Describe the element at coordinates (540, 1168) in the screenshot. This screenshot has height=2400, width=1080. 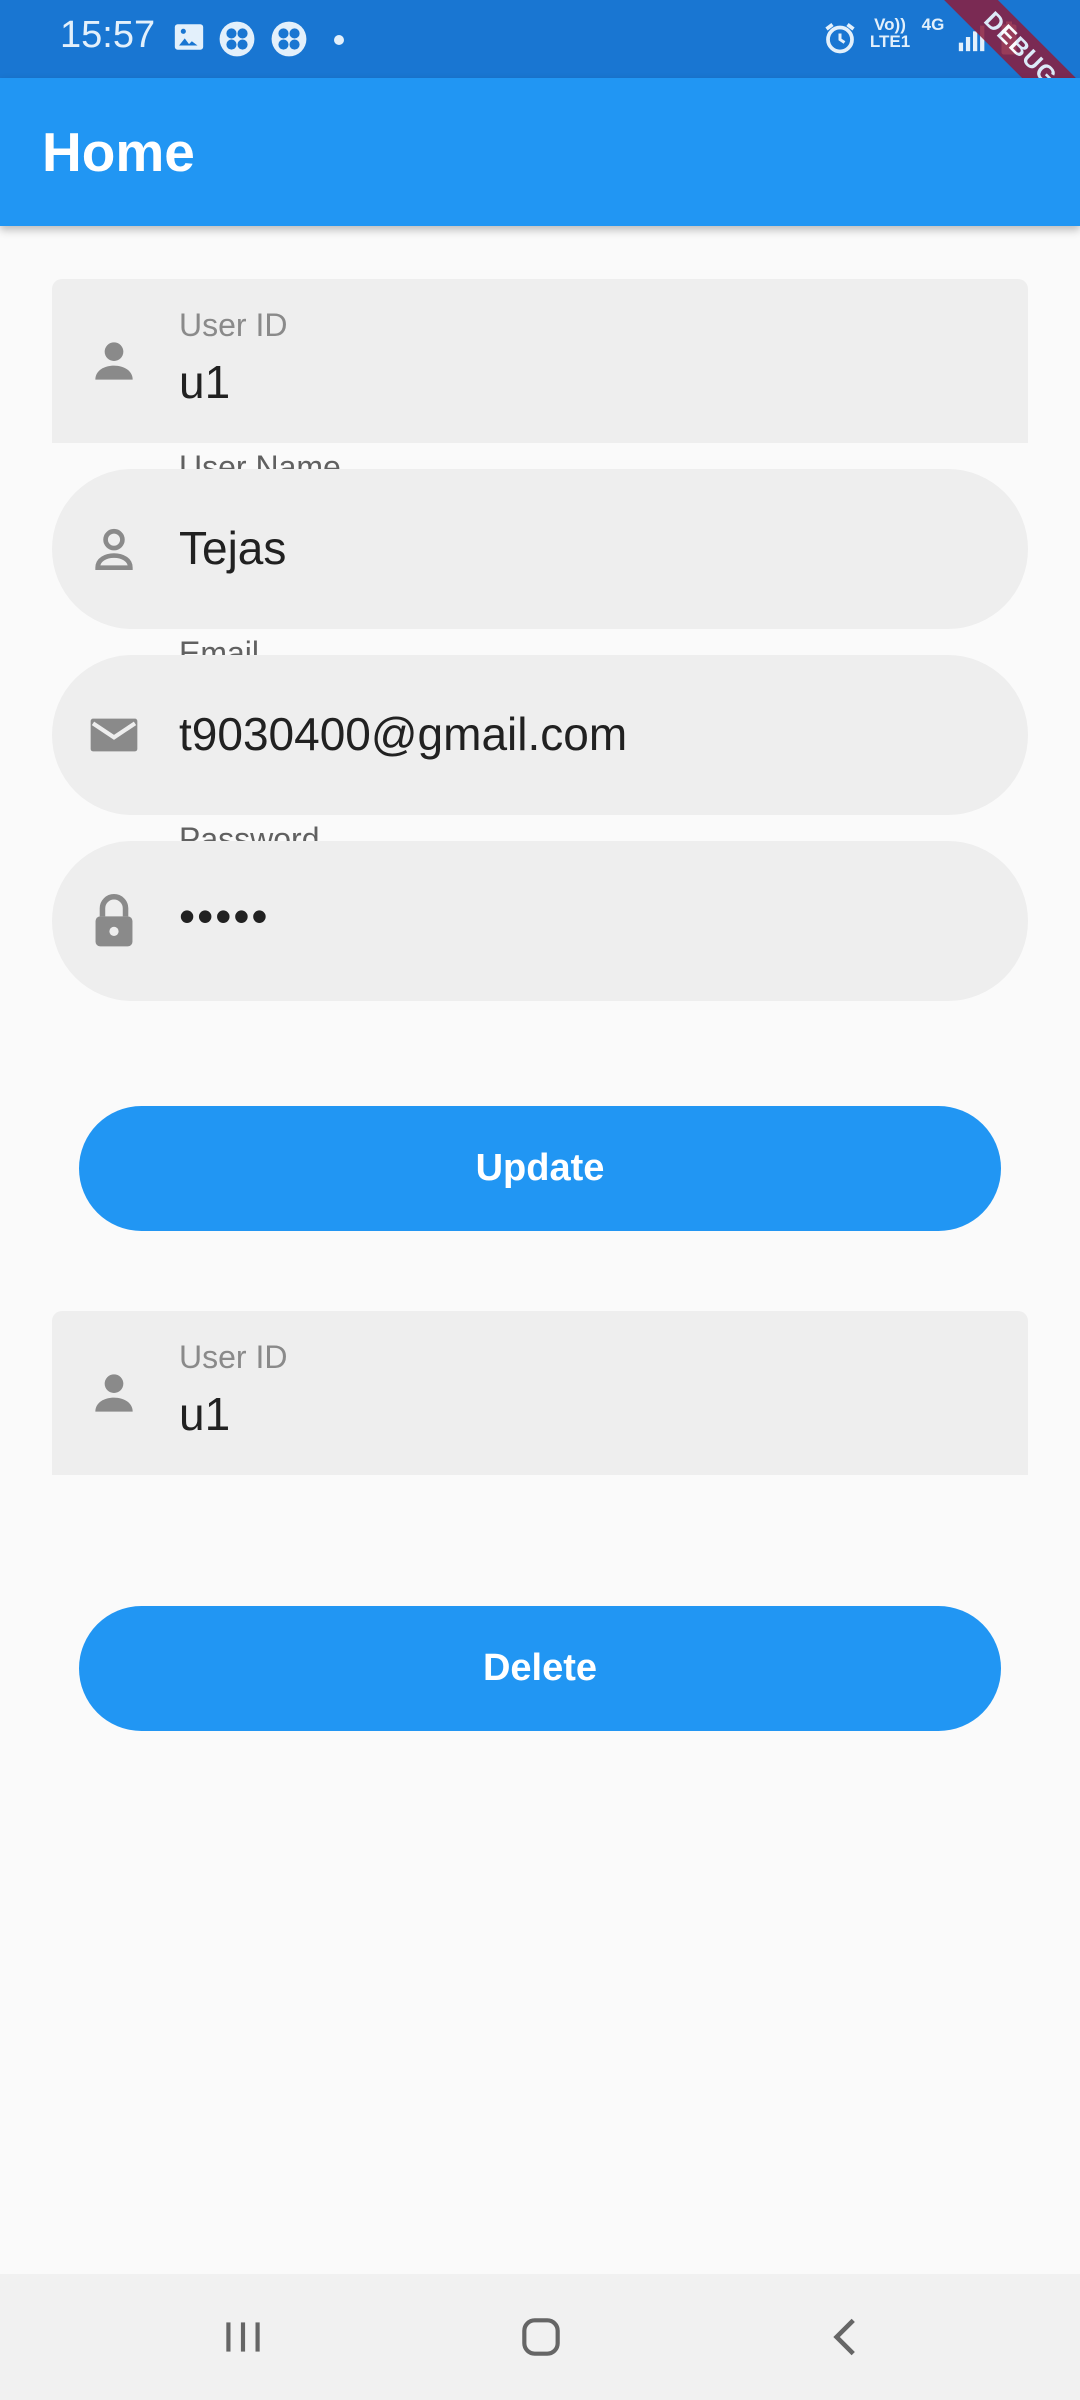
I see `update-button: Update` at that location.